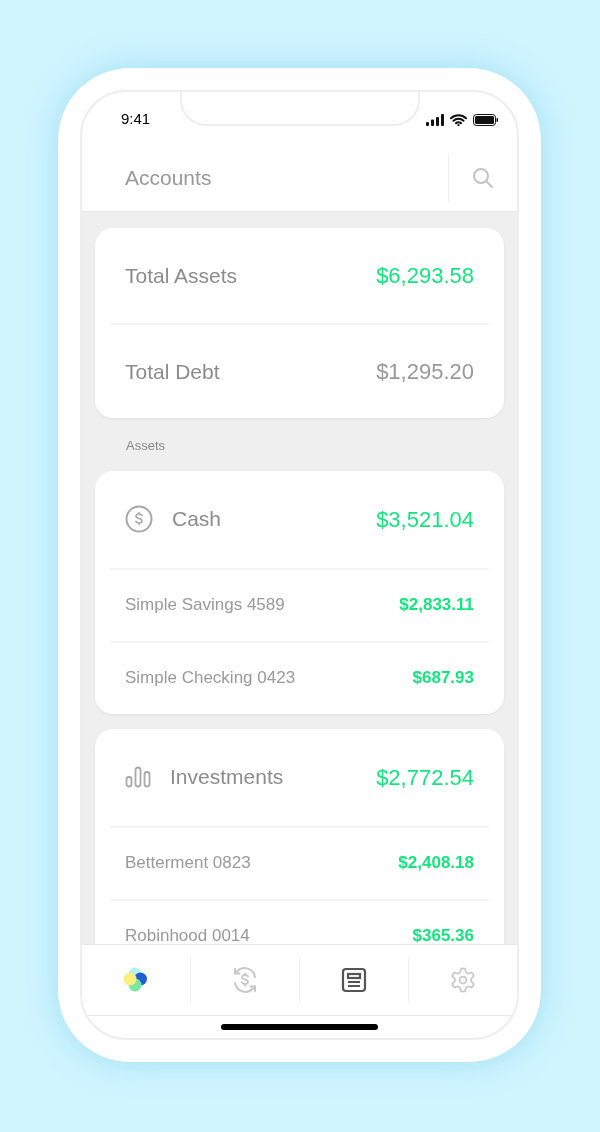 The height and width of the screenshot is (1132, 600). Describe the element at coordinates (197, 519) in the screenshot. I see `group-name: Cash` at that location.